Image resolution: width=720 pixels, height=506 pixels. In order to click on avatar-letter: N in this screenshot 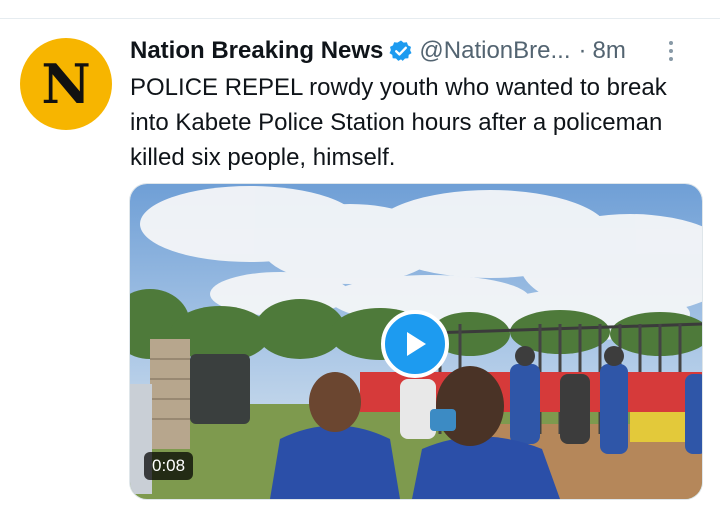, I will do `click(66, 84)`.